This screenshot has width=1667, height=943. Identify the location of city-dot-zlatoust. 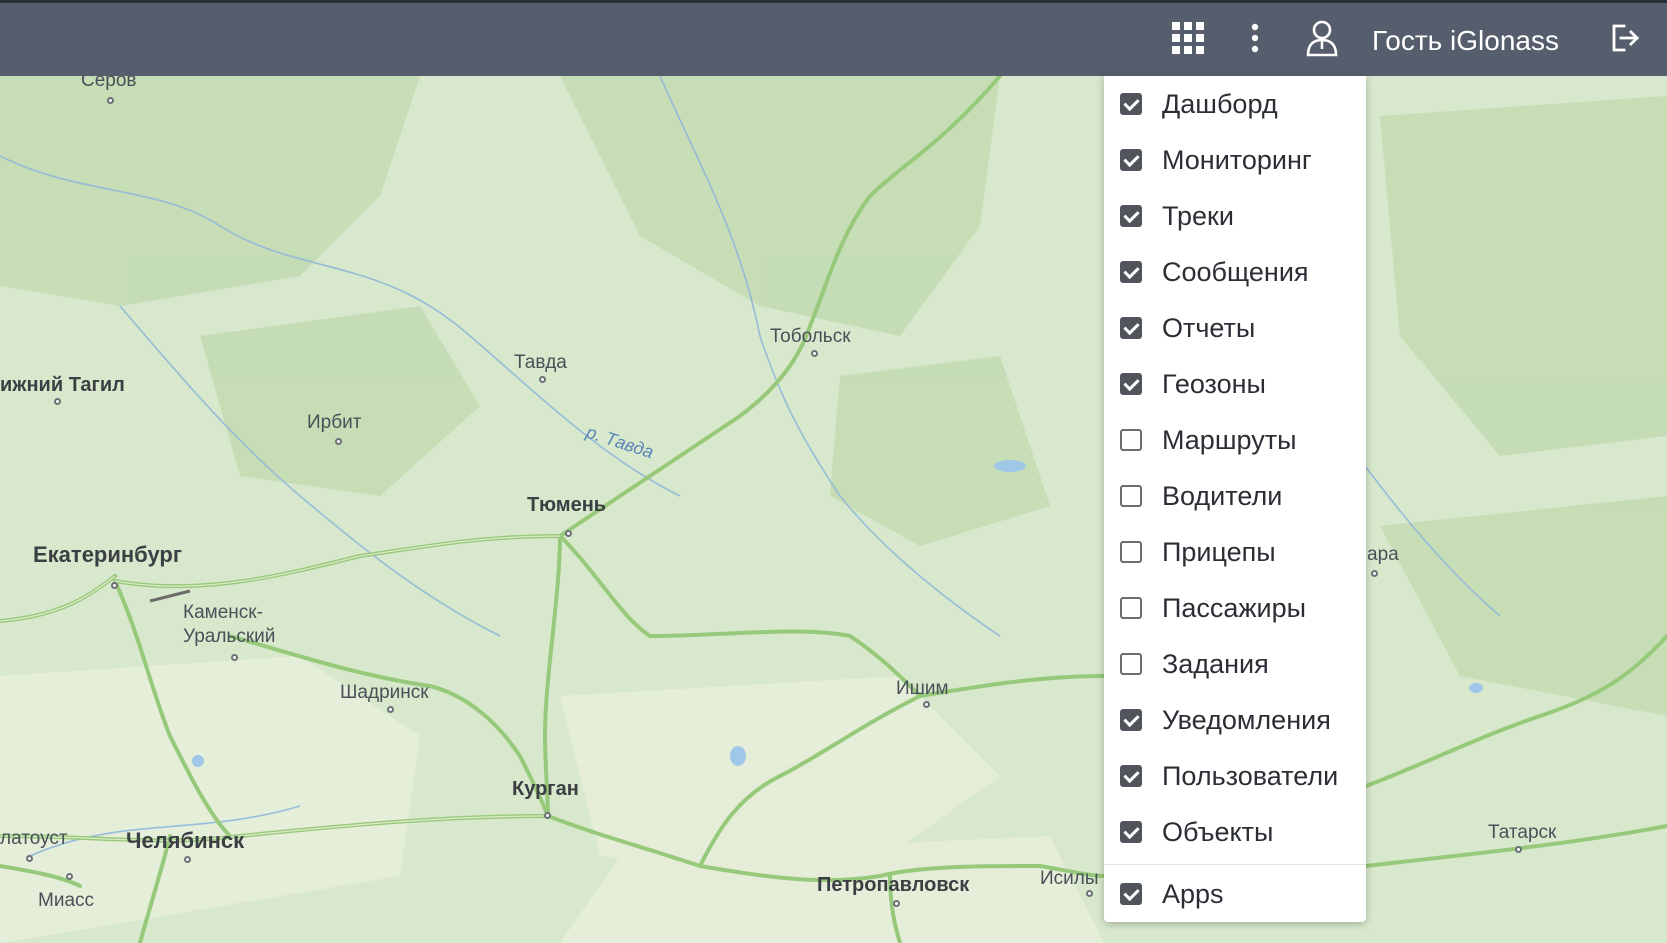
(29, 858).